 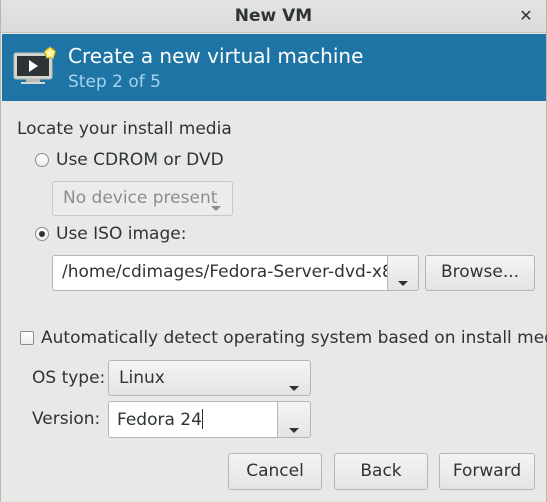 What do you see at coordinates (381, 471) in the screenshot?
I see `back-button: Back` at bounding box center [381, 471].